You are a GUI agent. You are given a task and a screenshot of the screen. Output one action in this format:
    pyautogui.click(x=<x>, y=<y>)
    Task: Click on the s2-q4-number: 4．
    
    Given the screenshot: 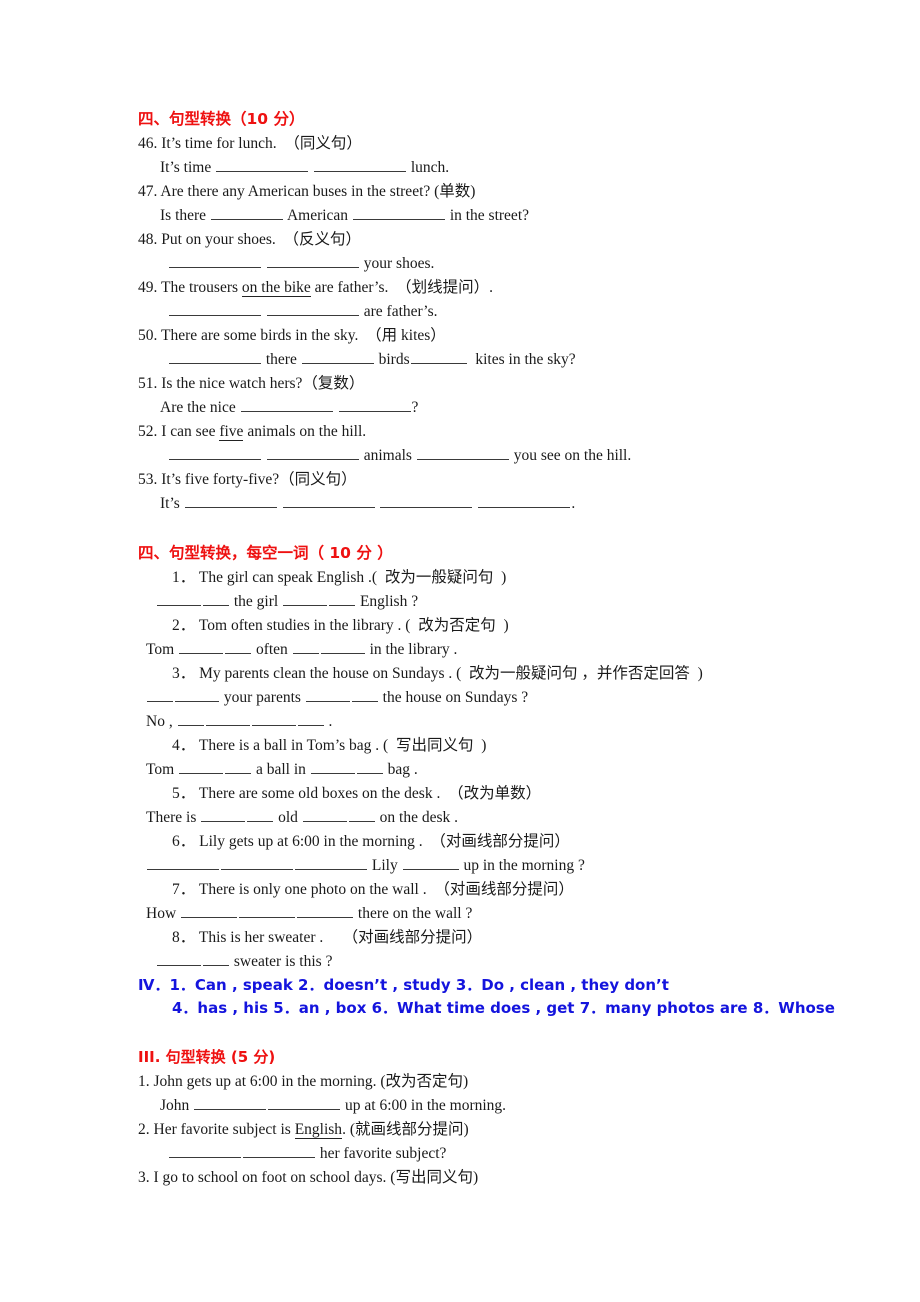 What is the action you would take?
    pyautogui.click(x=184, y=745)
    